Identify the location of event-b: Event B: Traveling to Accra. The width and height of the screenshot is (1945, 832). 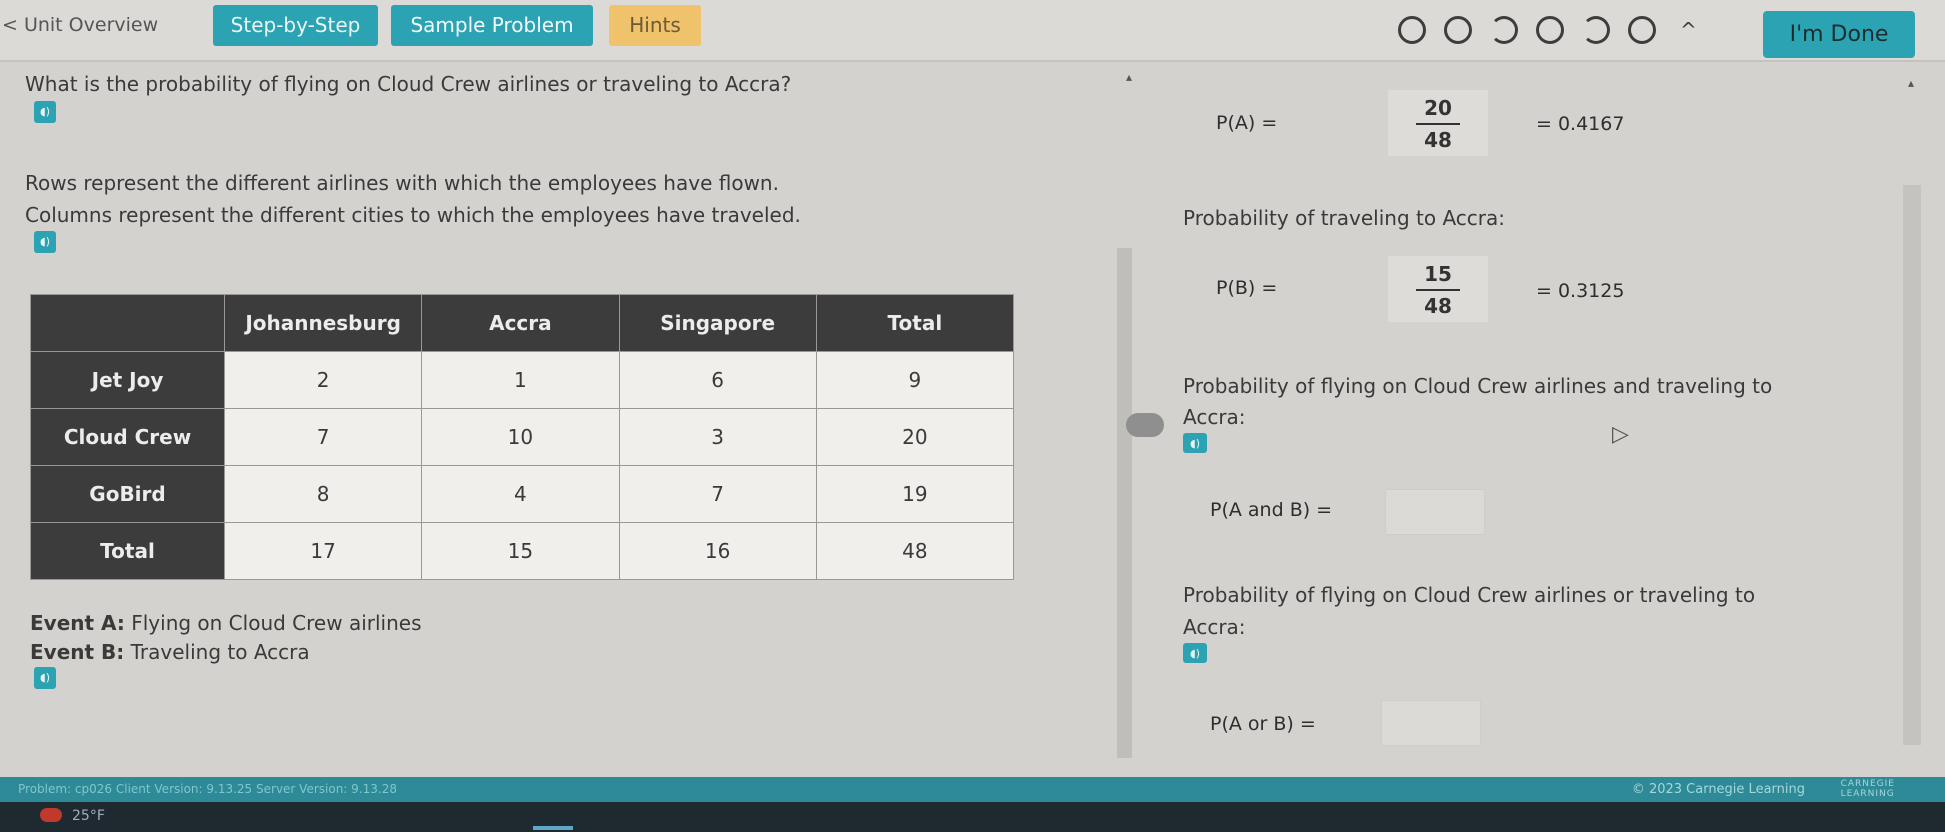
(170, 652).